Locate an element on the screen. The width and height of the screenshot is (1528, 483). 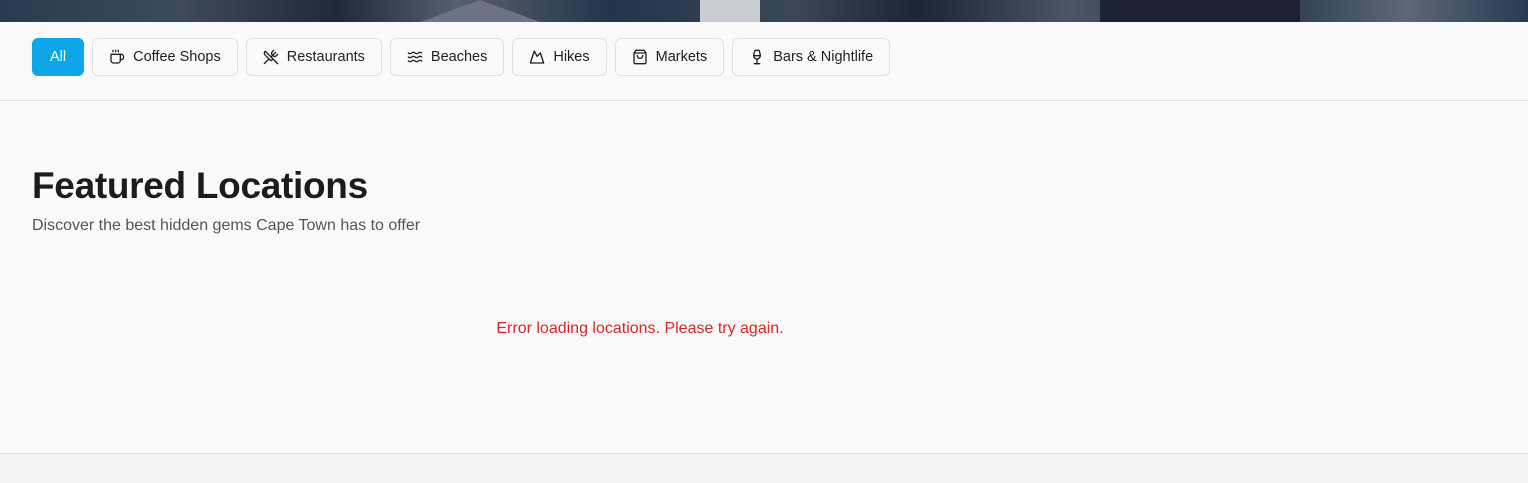
filter-chip-markets: Markets is located at coordinates (669, 57).